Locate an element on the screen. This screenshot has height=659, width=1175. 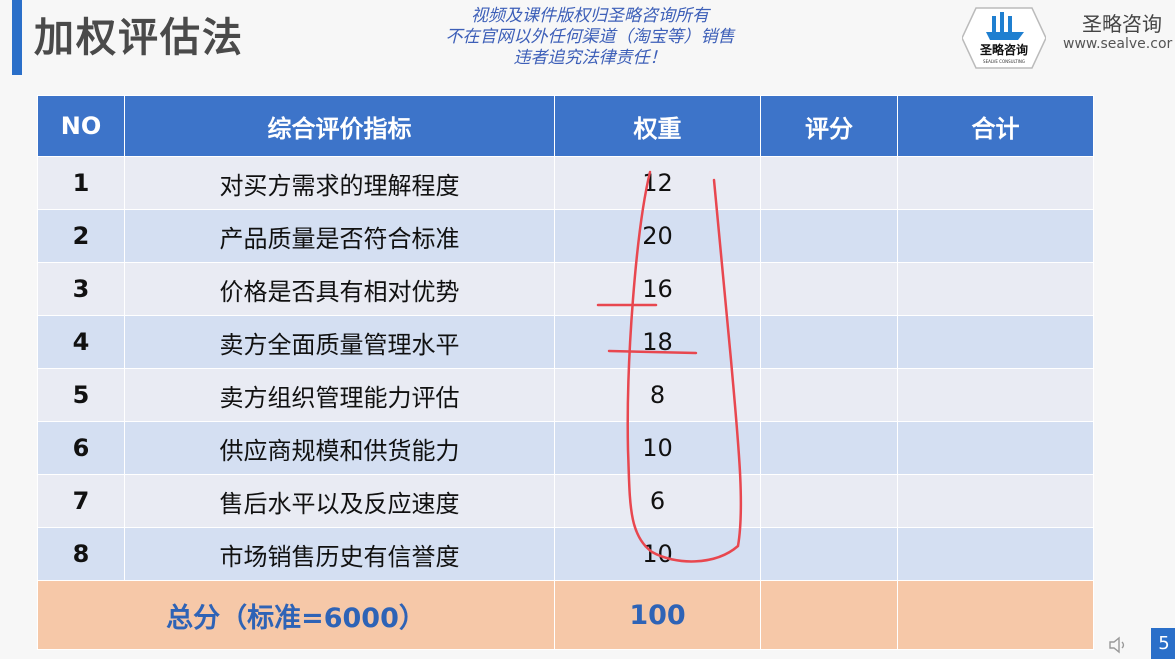
indicator-cell: 价格是否具有相对优势 is located at coordinates (339, 289).